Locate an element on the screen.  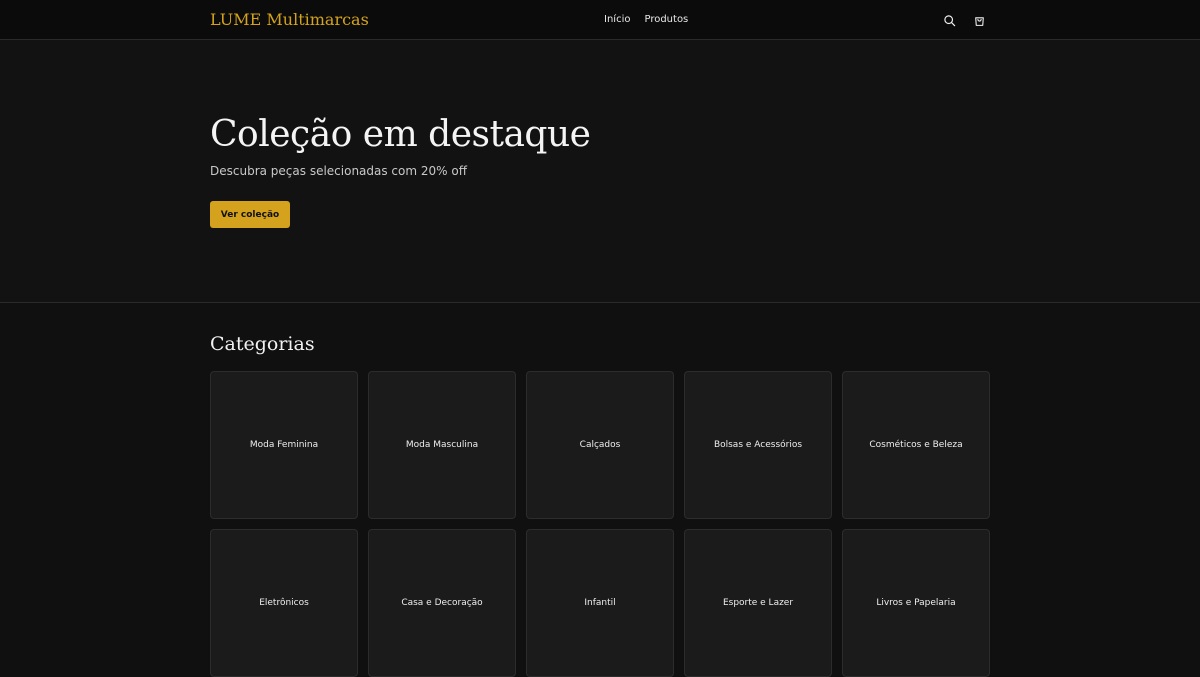
category-label: Esporte e Lazer is located at coordinates (758, 603).